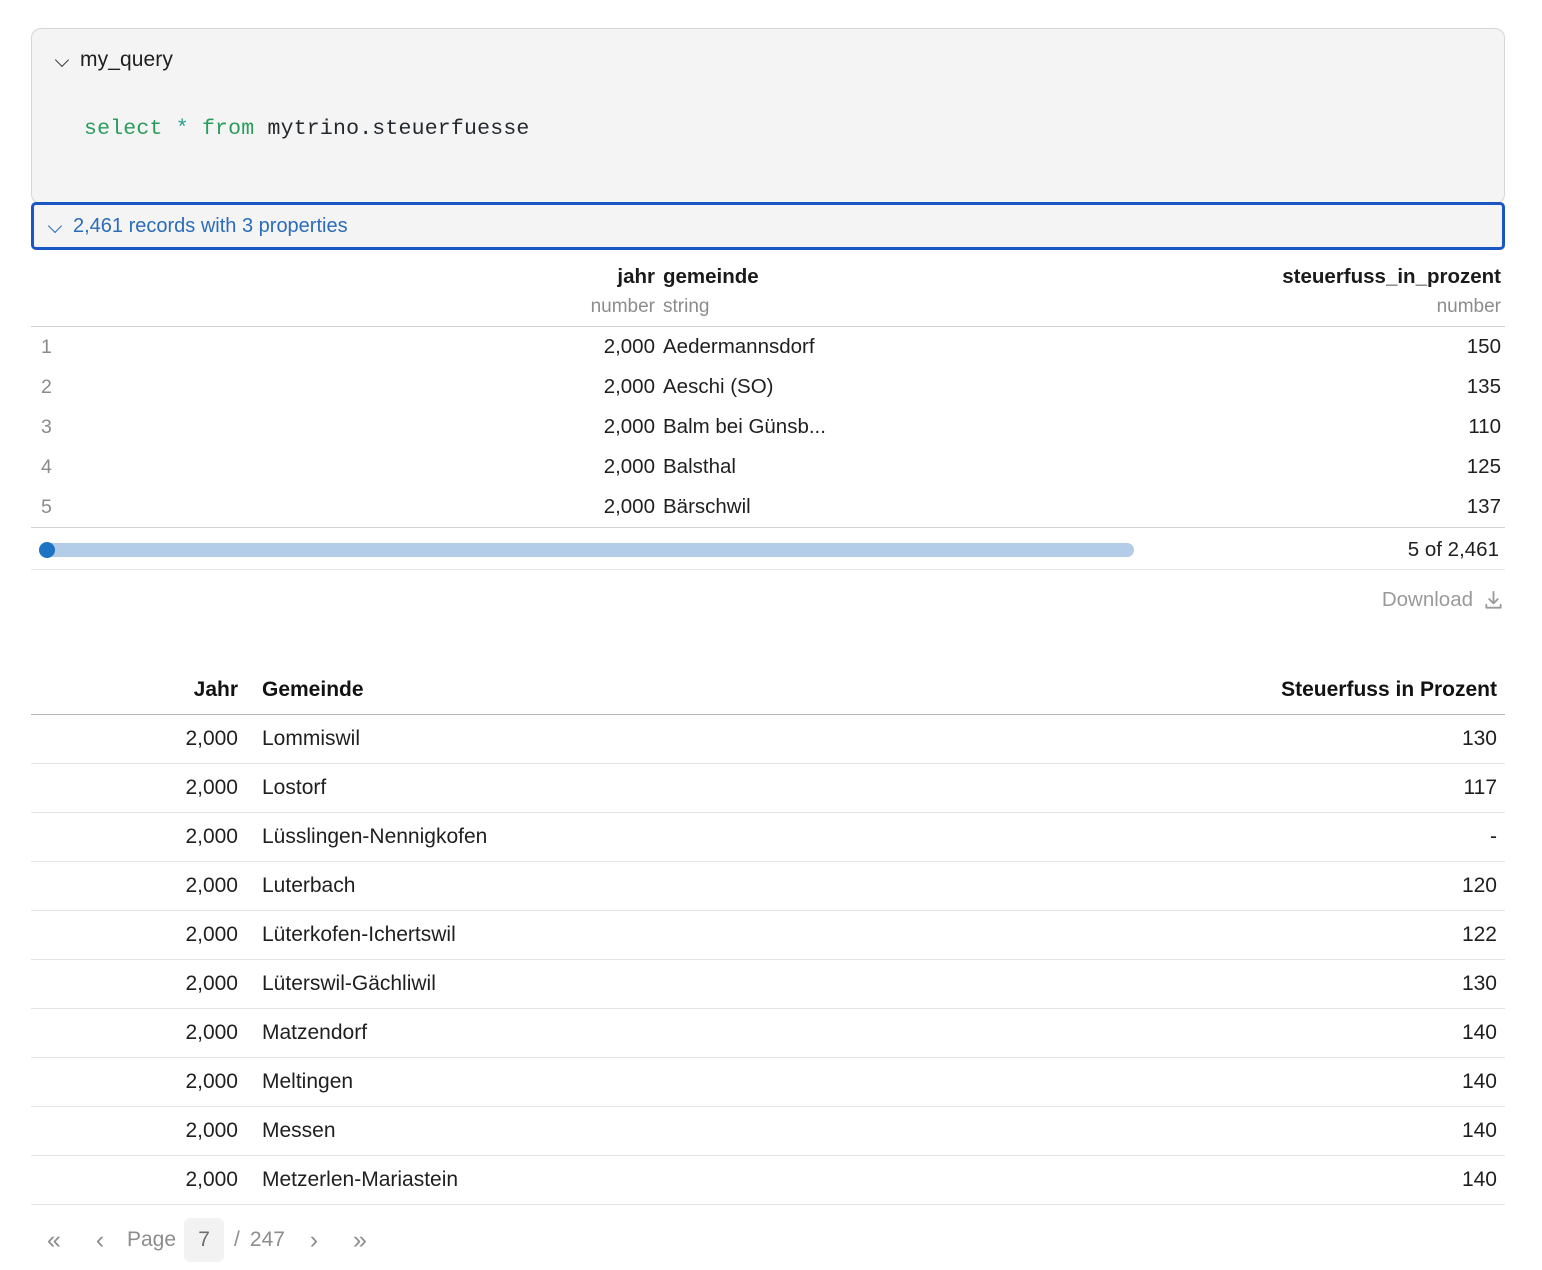 The height and width of the screenshot is (1270, 1542). Describe the element at coordinates (360, 1240) in the screenshot. I see `last-page-button: »` at that location.